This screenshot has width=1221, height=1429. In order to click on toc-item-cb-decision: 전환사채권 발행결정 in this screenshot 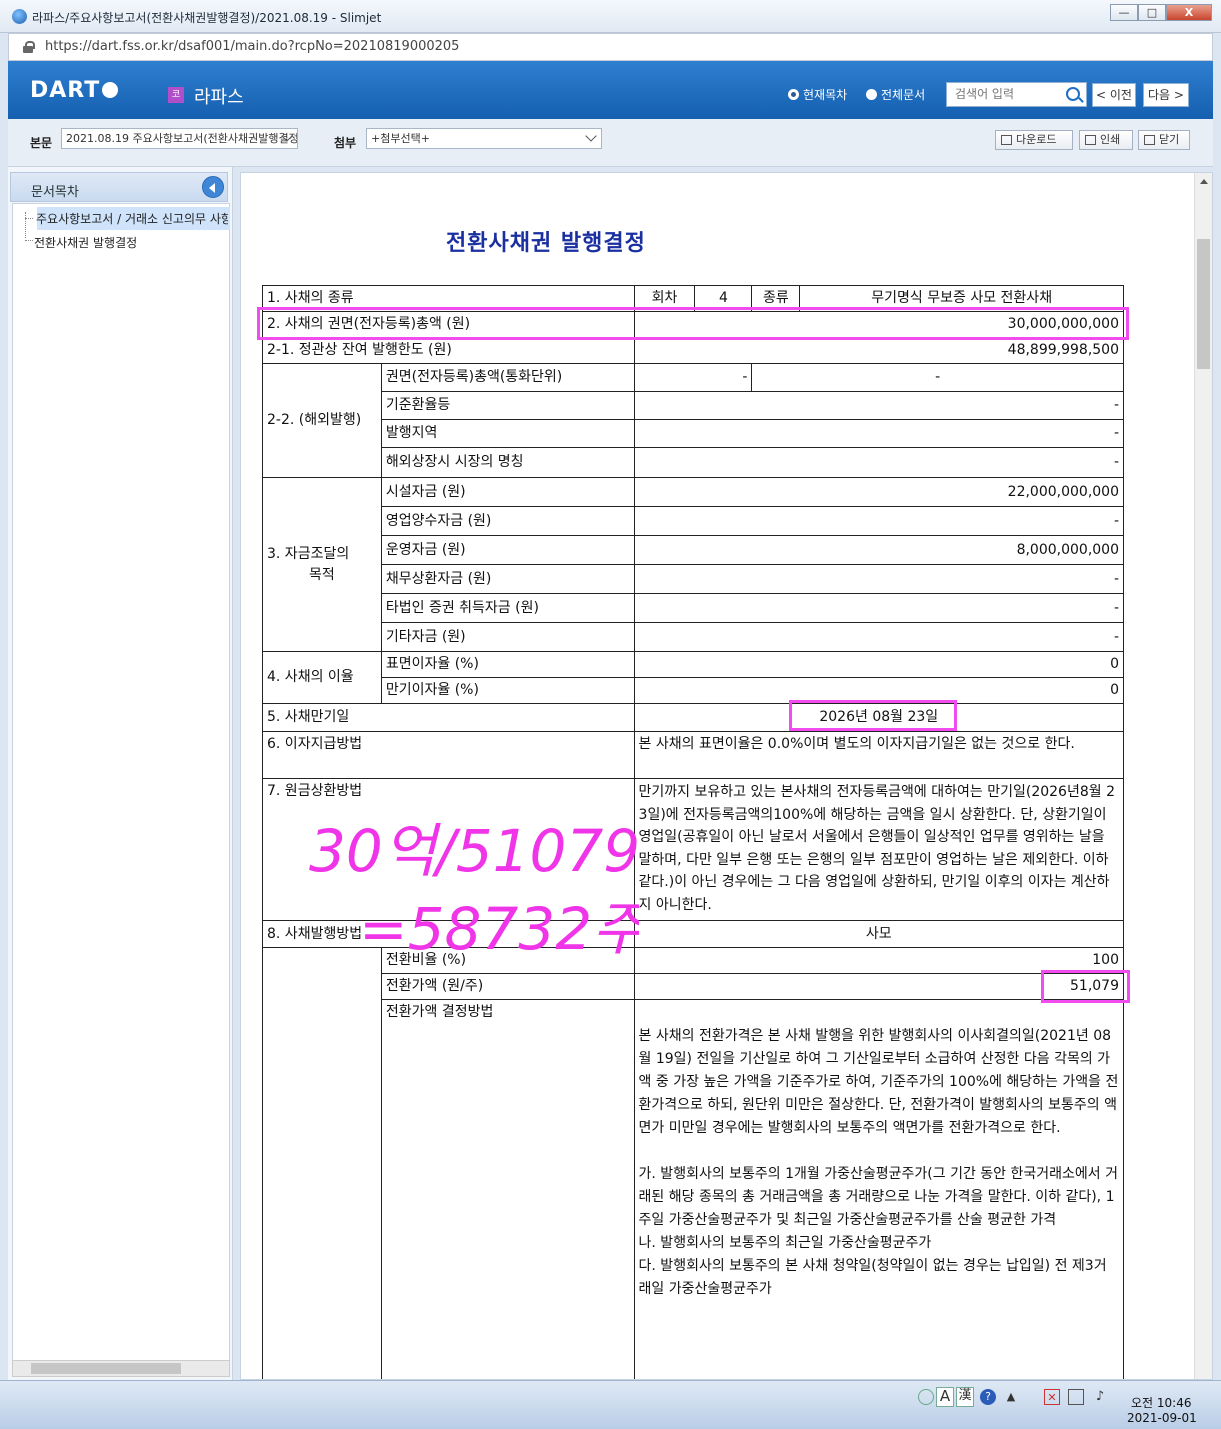, I will do `click(85, 242)`.